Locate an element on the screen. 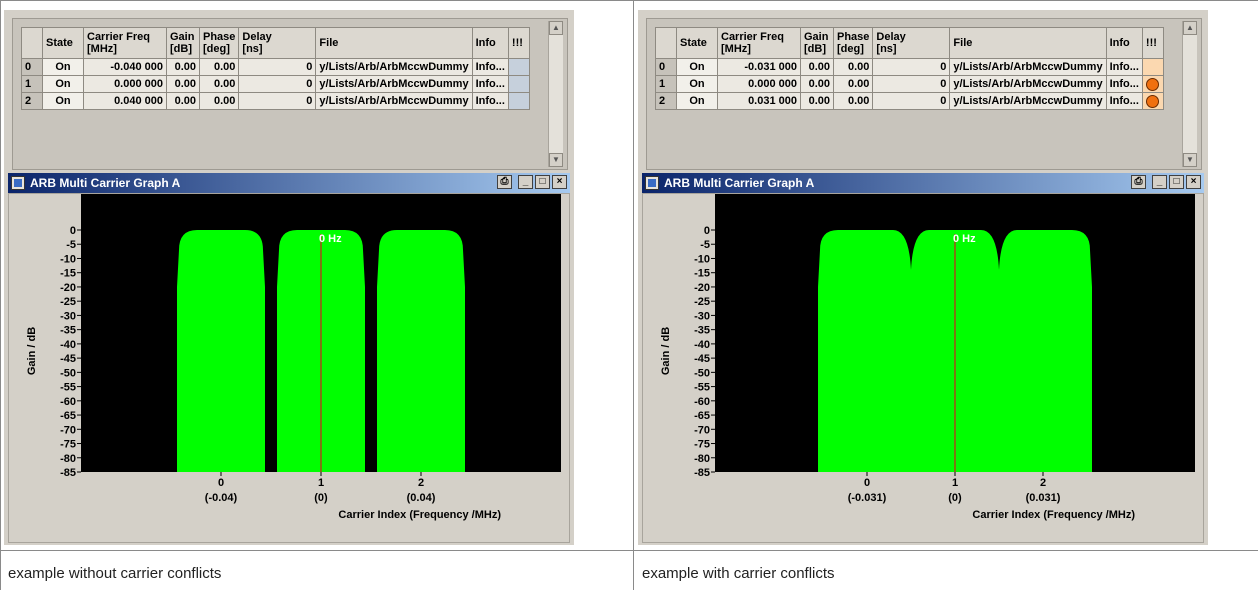 Image resolution: width=1258 pixels, height=590 pixels. conflict-indicator-cell is located at coordinates (1152, 67).